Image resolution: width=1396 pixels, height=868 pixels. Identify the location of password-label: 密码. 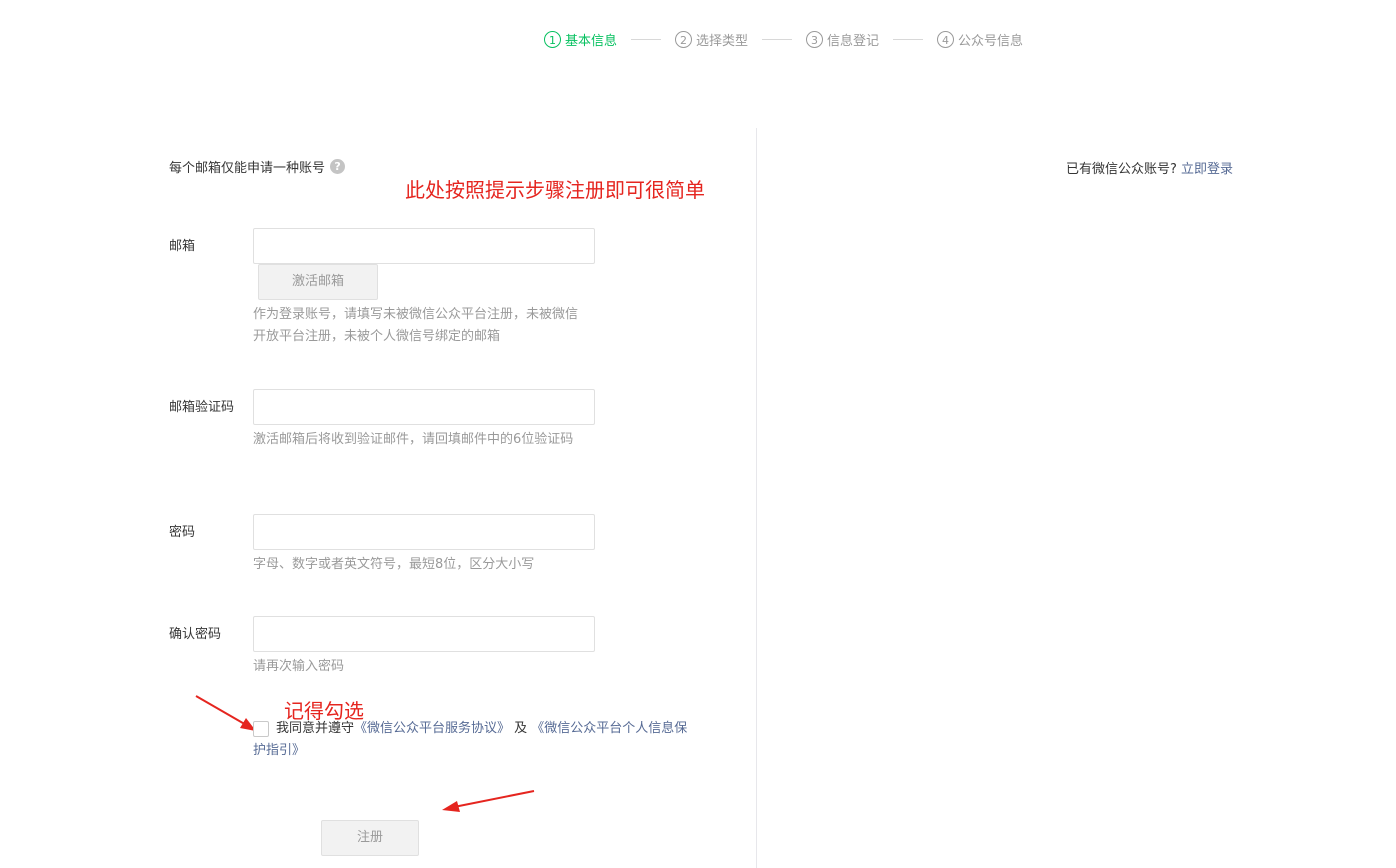
(182, 532).